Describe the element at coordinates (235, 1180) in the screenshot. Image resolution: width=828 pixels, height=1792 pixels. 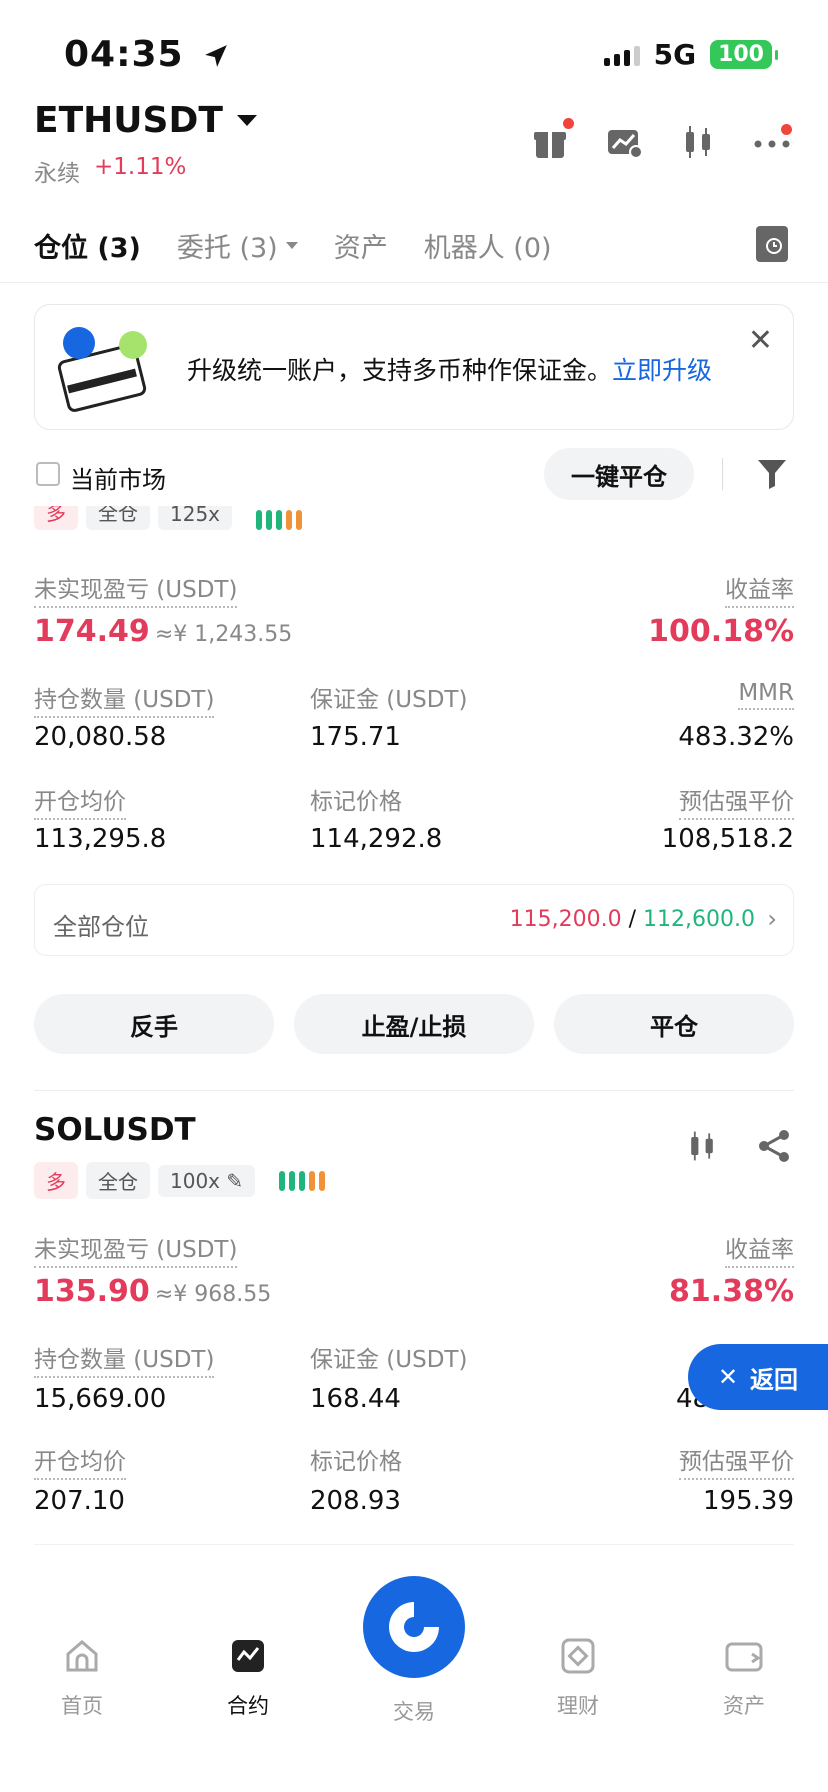
I see `edit-icon: ✎` at that location.